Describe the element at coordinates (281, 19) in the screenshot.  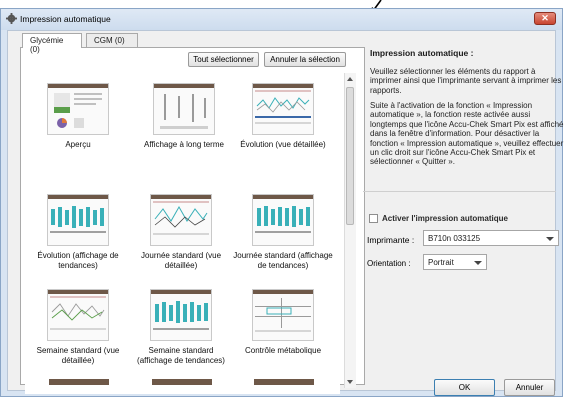
I see `title-bar: Impression automatique ✕` at that location.